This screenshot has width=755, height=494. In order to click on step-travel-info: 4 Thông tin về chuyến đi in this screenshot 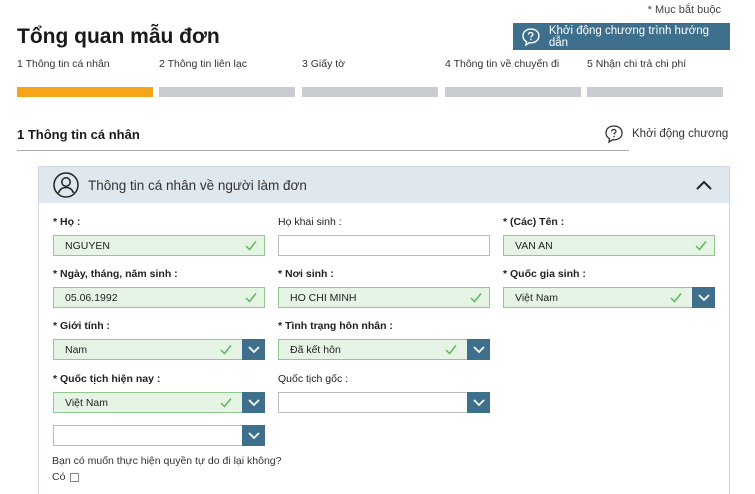, I will do `click(513, 77)`.